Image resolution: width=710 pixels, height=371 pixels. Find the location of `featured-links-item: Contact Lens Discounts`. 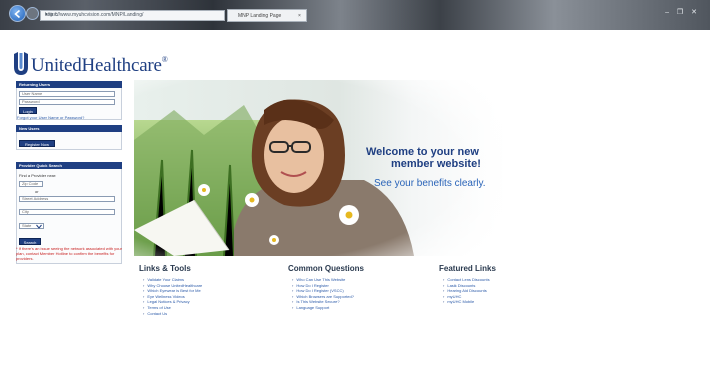

featured-links-item: Contact Lens Discounts is located at coordinates (466, 280).